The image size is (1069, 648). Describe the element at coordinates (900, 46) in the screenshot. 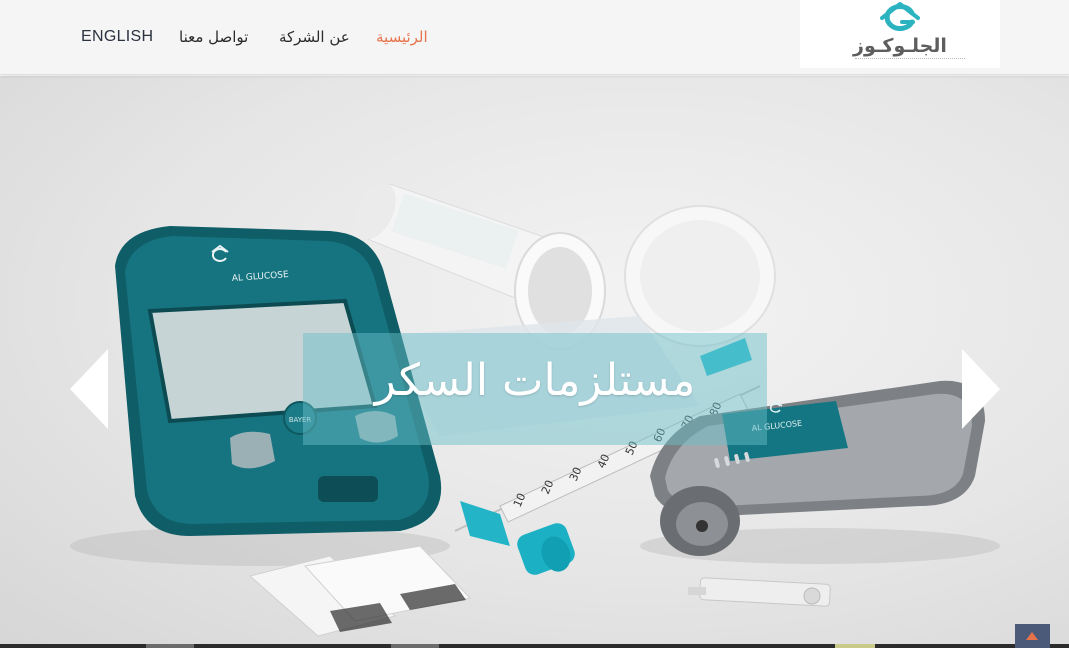

I see `logo-text: الجلـوكـوز` at that location.